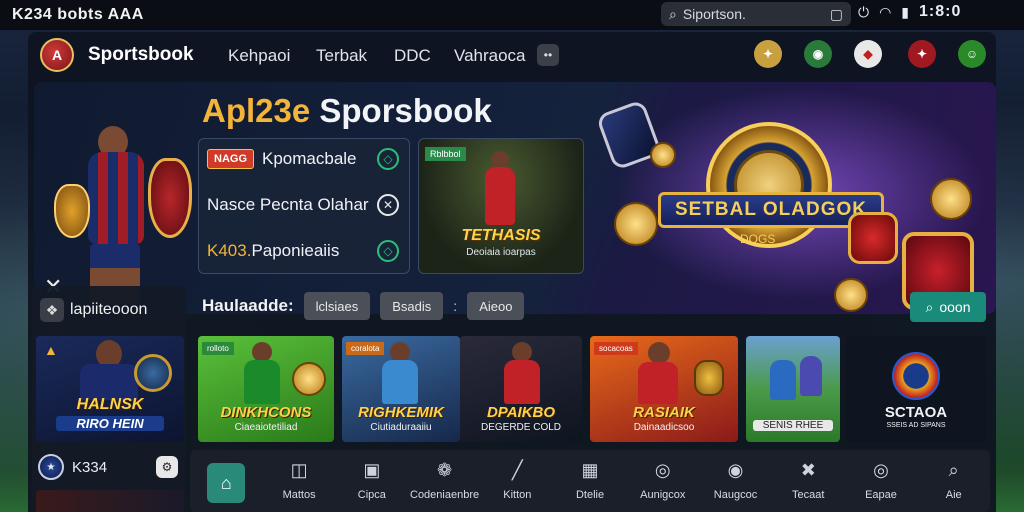 This screenshot has height=512, width=1024. Describe the element at coordinates (167, 467) in the screenshot. I see `settings-icon: ⚙` at that location.